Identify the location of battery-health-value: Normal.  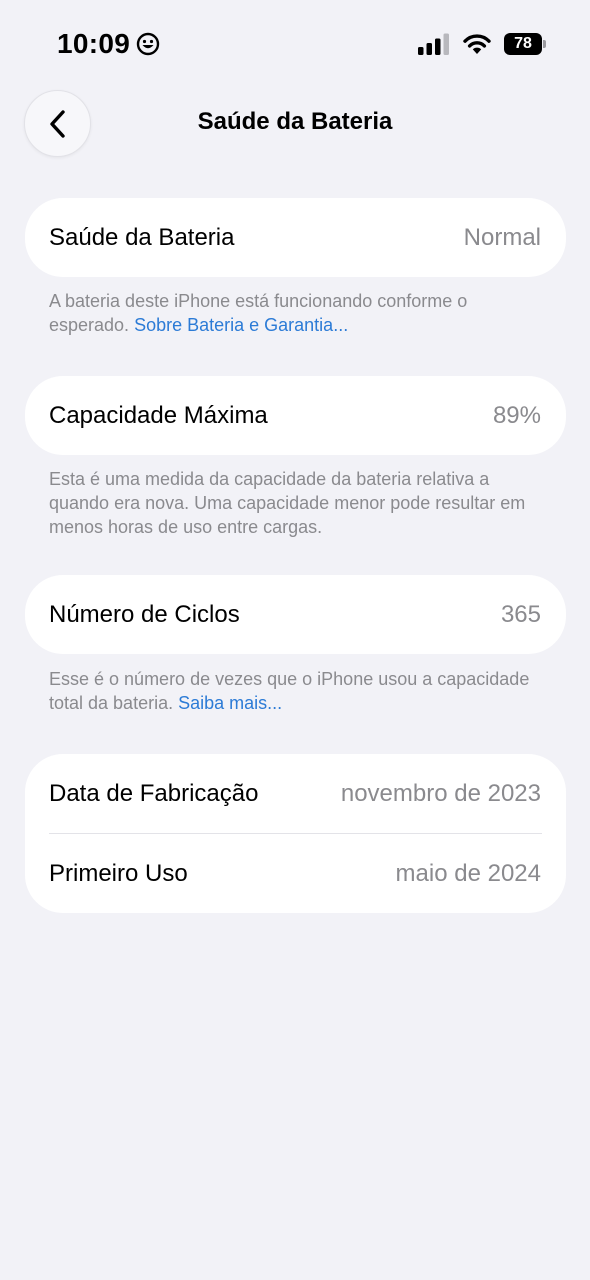
(502, 237).